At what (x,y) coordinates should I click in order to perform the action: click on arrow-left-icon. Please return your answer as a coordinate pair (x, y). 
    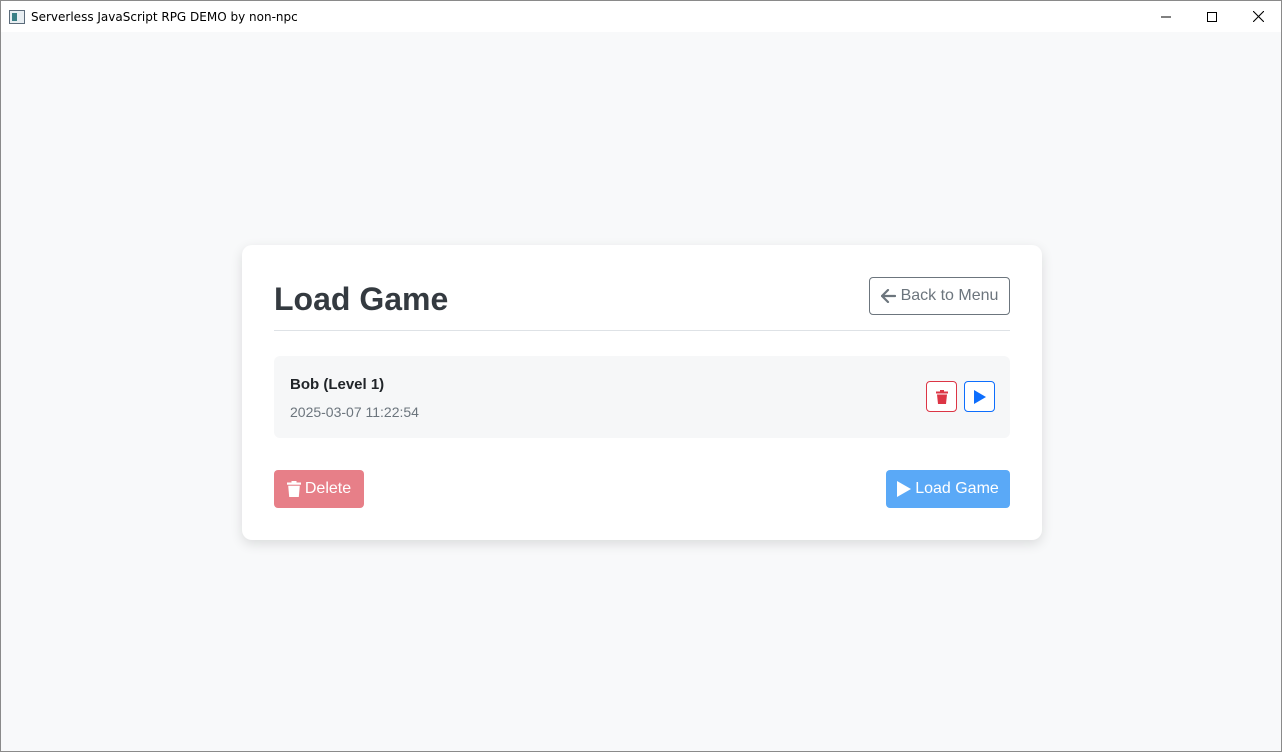
    Looking at the image, I should click on (888, 296).